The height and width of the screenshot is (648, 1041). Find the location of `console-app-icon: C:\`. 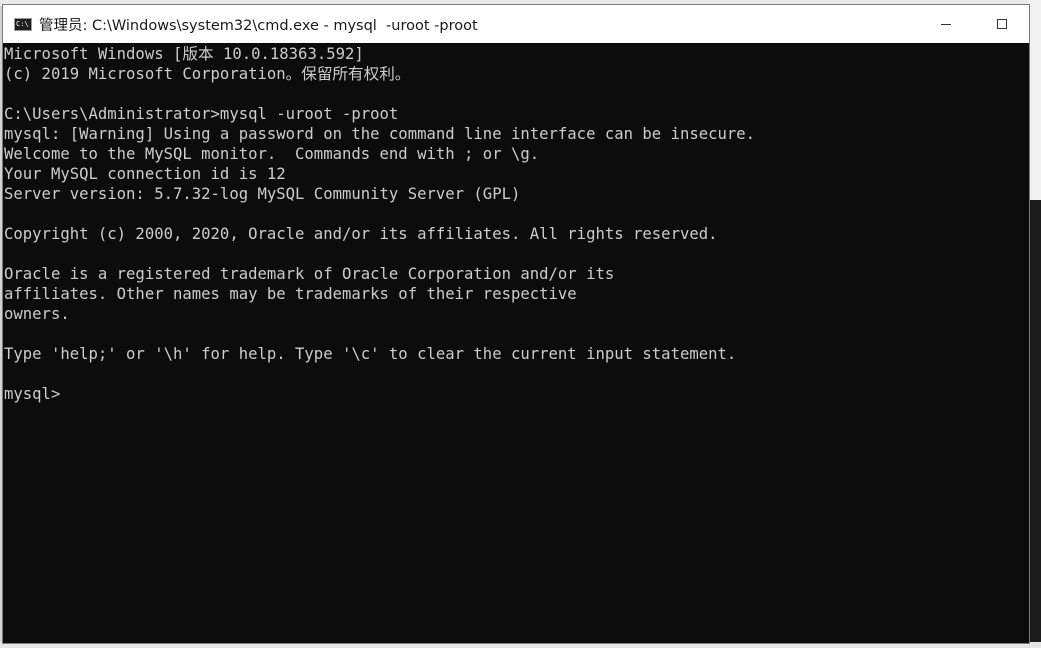

console-app-icon: C:\ is located at coordinates (23, 24).